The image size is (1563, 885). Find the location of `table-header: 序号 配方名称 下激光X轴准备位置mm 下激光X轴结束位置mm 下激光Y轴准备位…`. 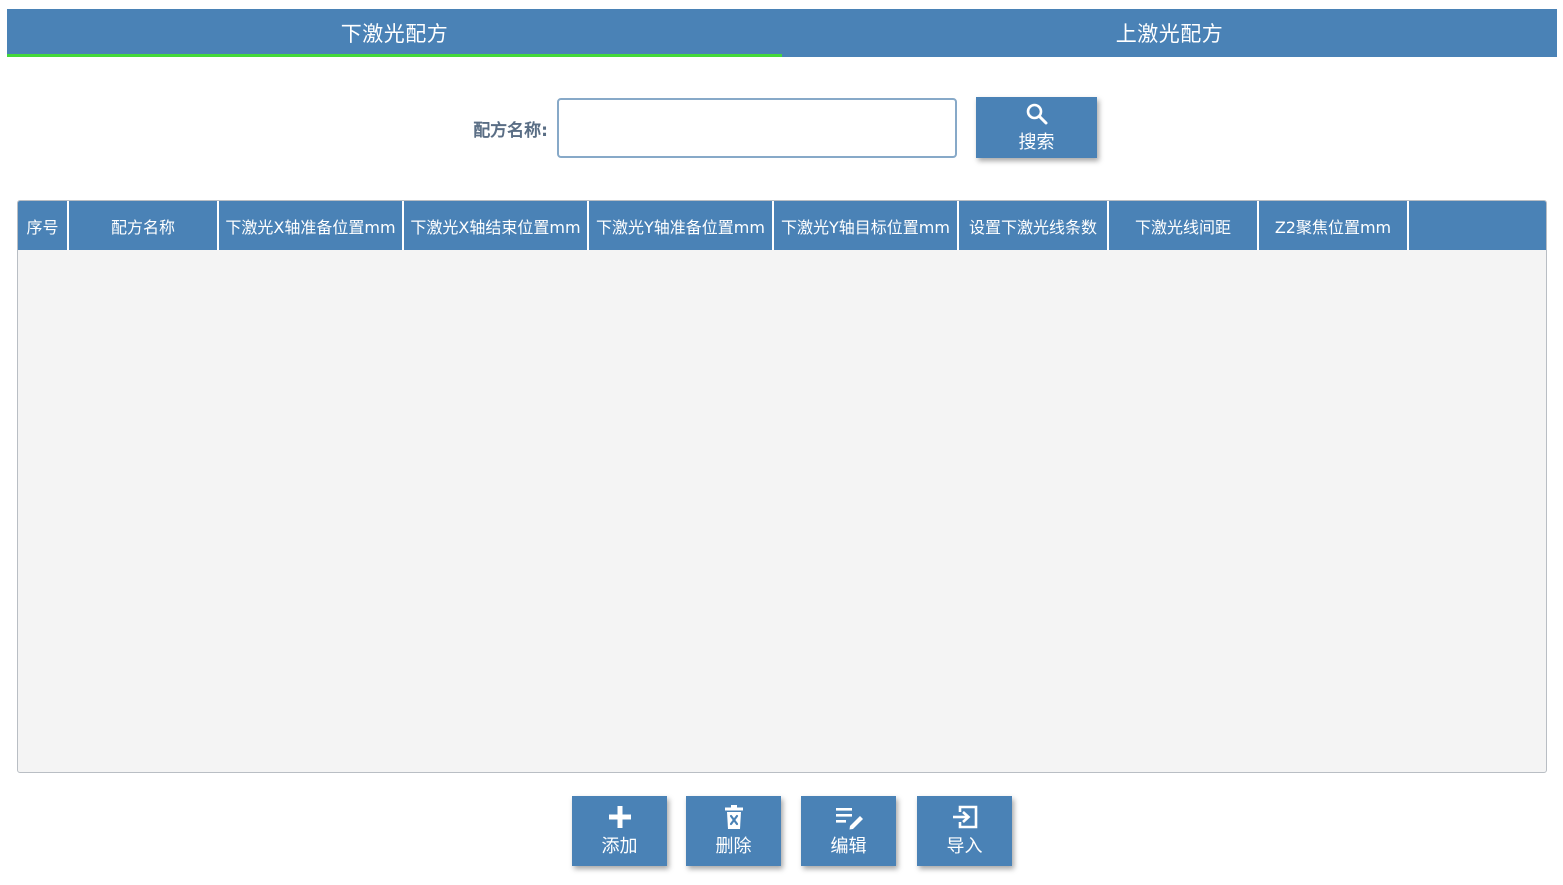

table-header: 序号 配方名称 下激光X轴准备位置mm 下激光X轴结束位置mm 下激光Y轴准备位… is located at coordinates (782, 225).